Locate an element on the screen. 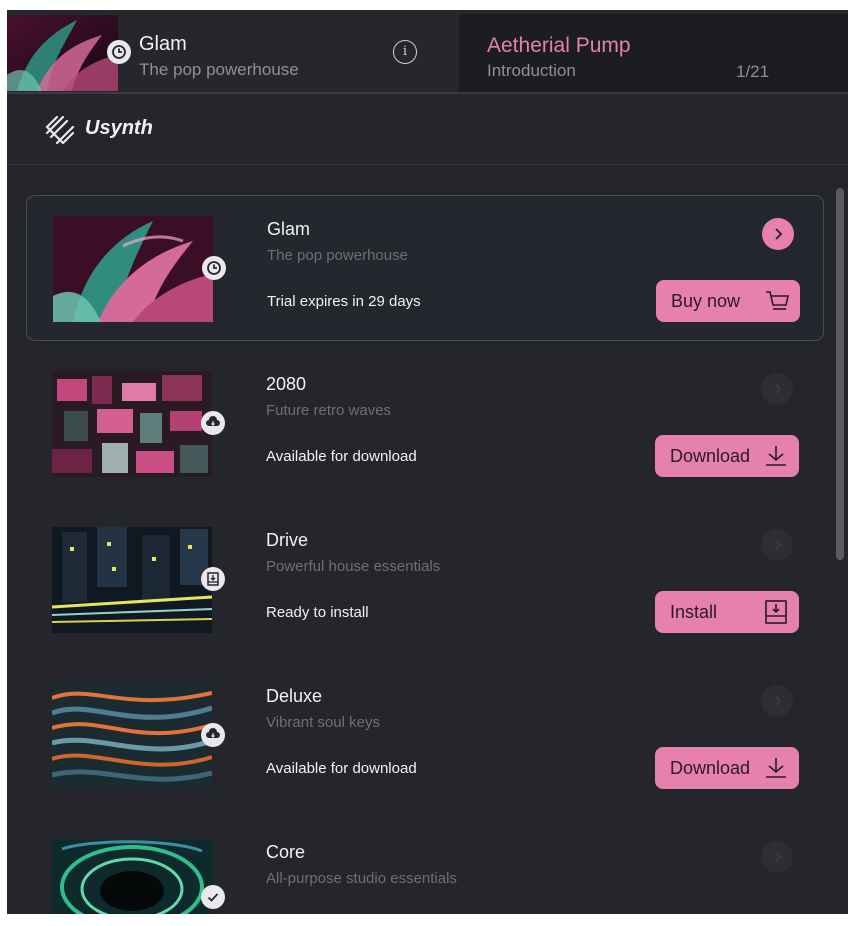  preset-category: Introduction is located at coordinates (531, 70).